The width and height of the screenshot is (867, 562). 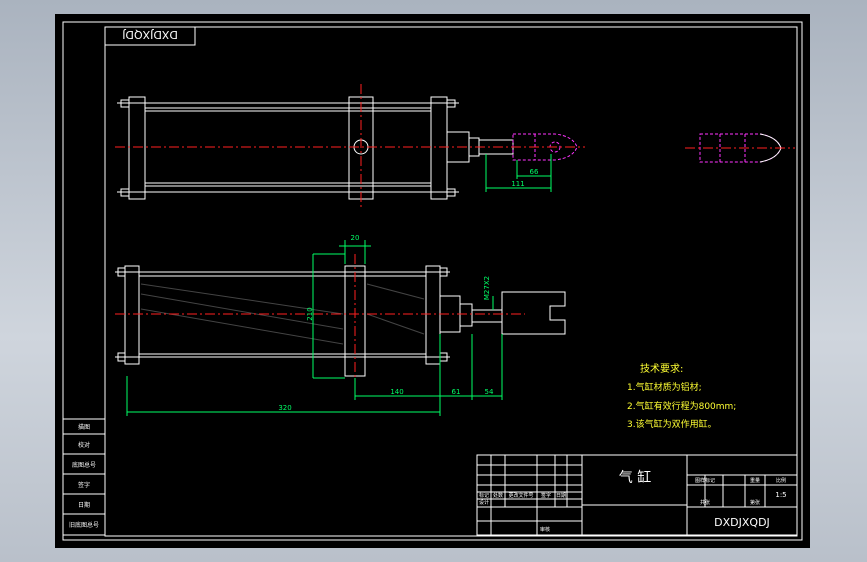 I want to click on dim-front-m27: M27X2, so click(x=487, y=288).